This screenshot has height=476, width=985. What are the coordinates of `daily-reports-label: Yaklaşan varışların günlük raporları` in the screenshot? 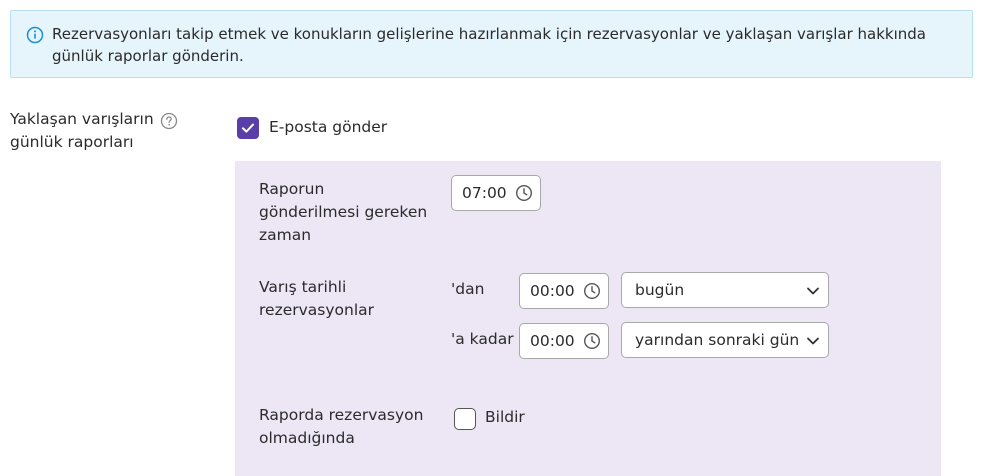 It's located at (82, 130).